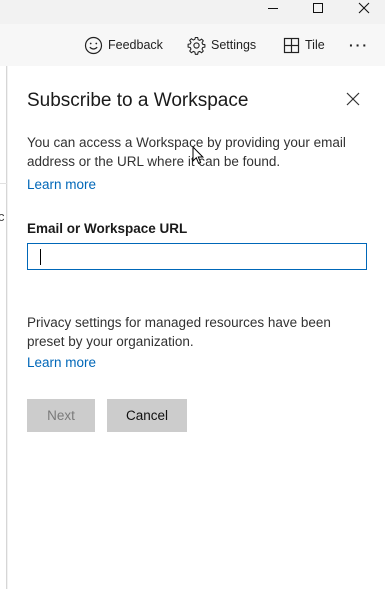 This screenshot has height=589, width=385. I want to click on command-bar: Feedback Settings Tile ···, so click(192, 45).